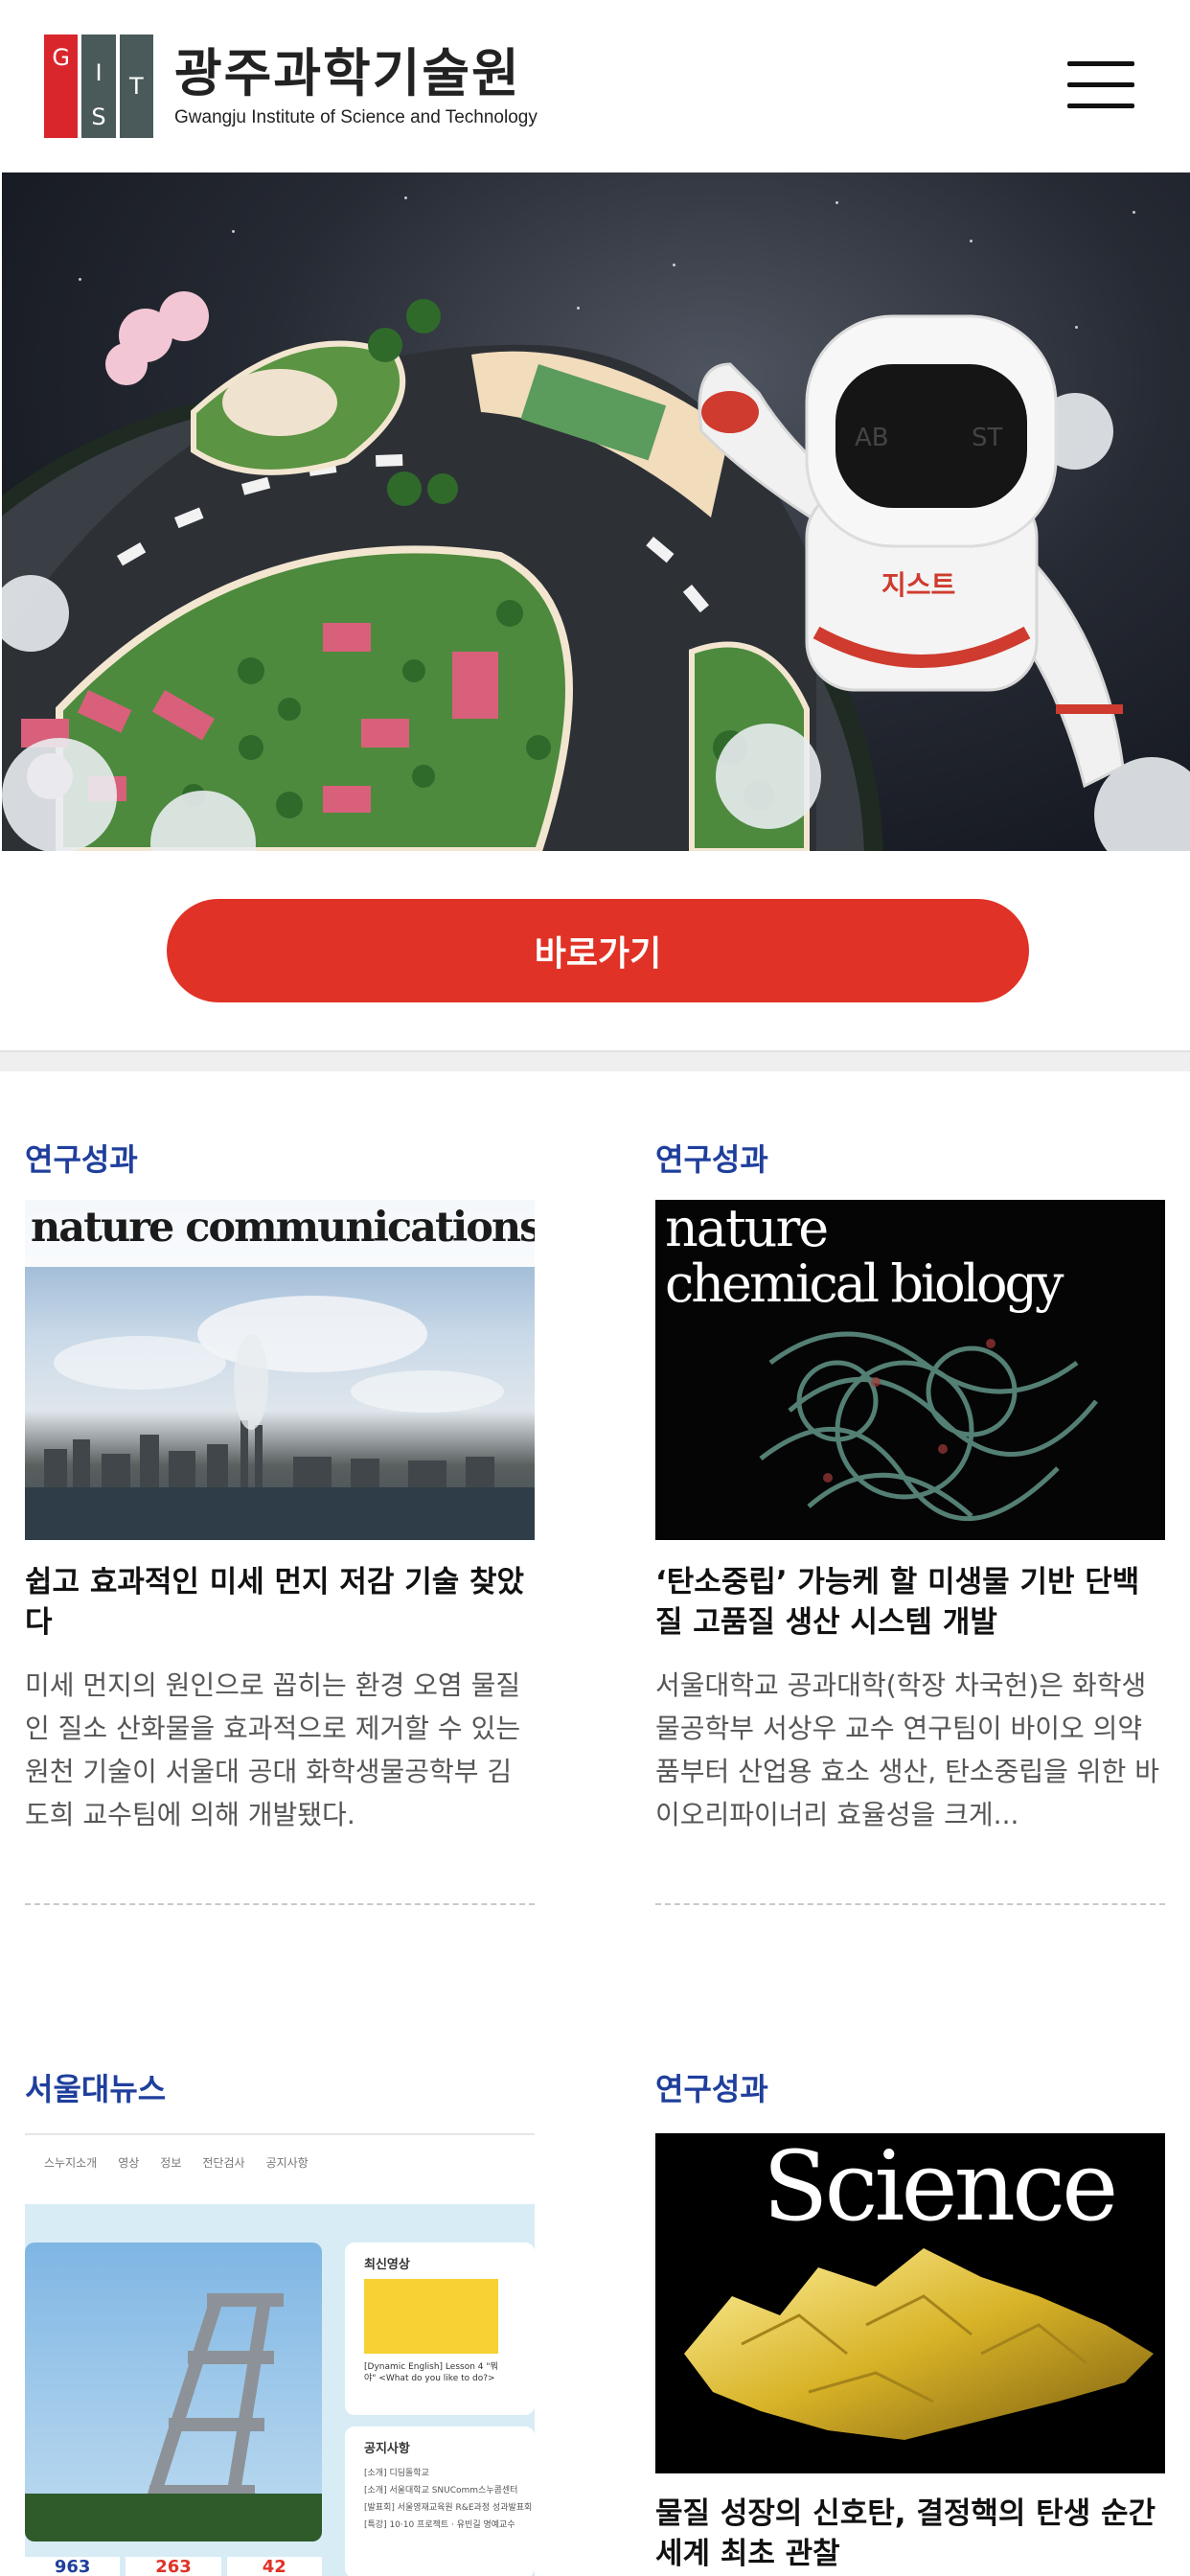  I want to click on logo-letter-g: G, so click(62, 86).